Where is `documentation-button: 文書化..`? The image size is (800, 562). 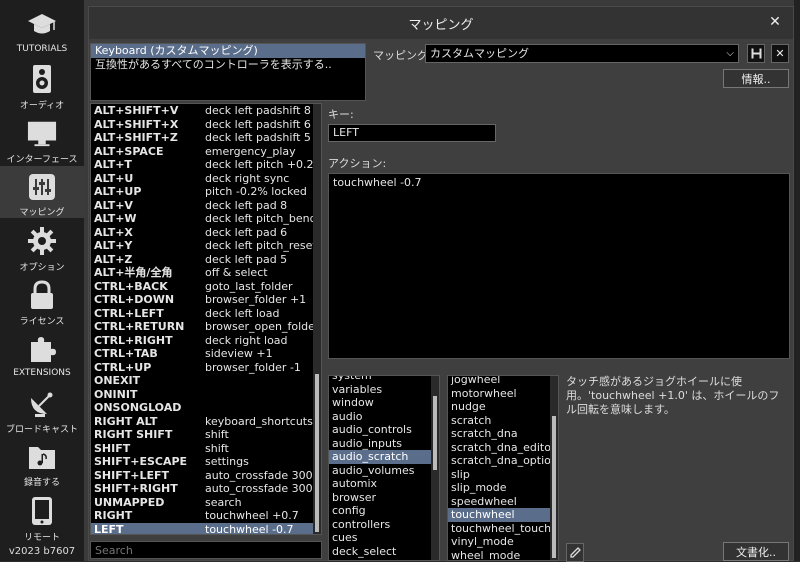 documentation-button: 文書化.. is located at coordinates (756, 551).